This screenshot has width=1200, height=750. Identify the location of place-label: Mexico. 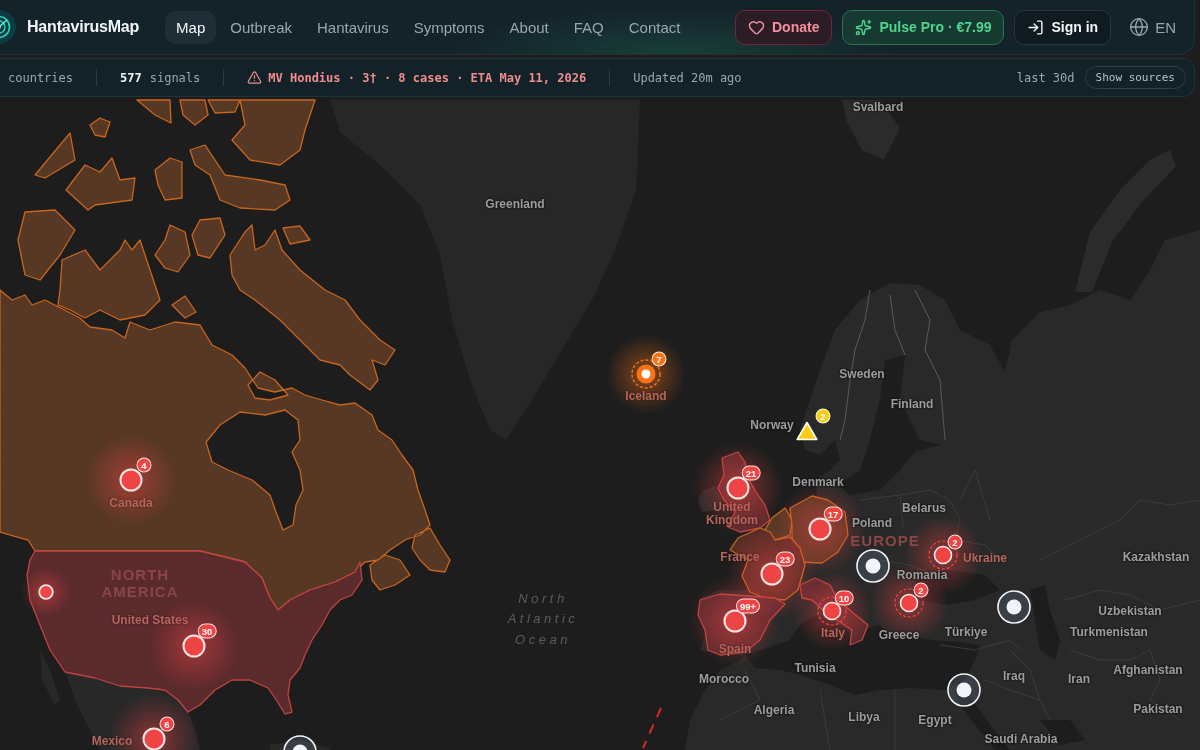
(112, 741).